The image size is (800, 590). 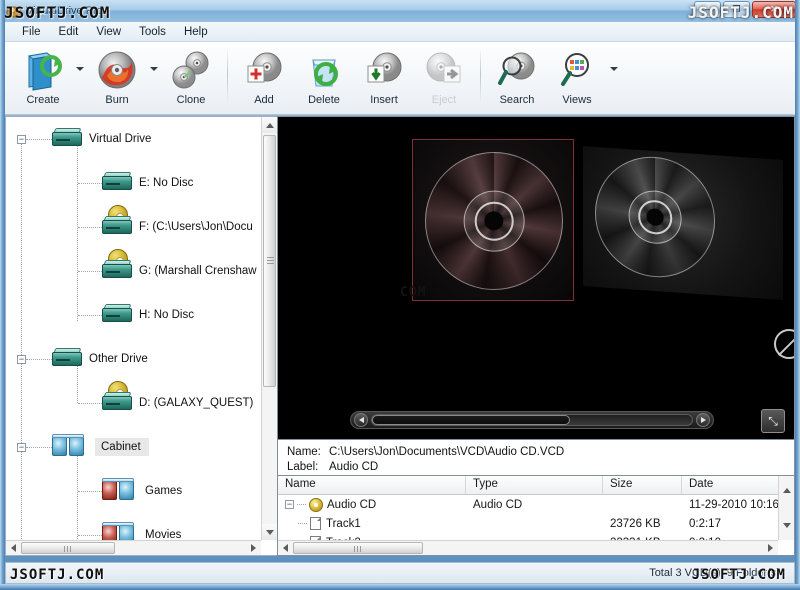 I want to click on toolbar-button-eject: Eject, so click(x=444, y=78).